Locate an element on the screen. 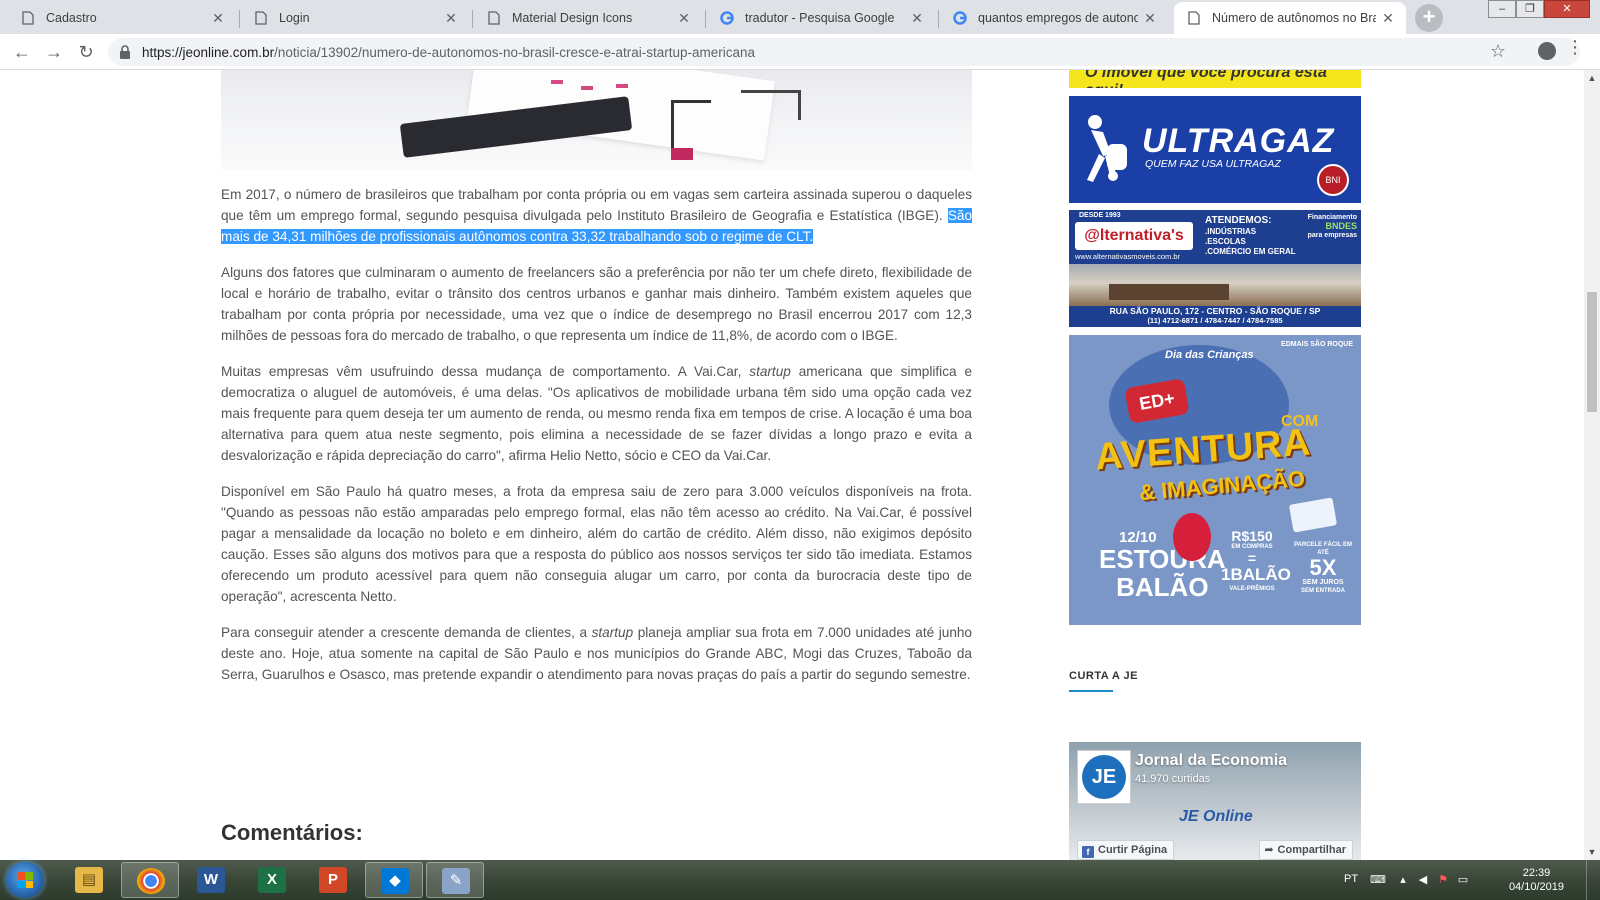 Image resolution: width=1600 pixels, height=900 pixels. show-hidden-icons-icon: ▴ is located at coordinates (1403, 880).